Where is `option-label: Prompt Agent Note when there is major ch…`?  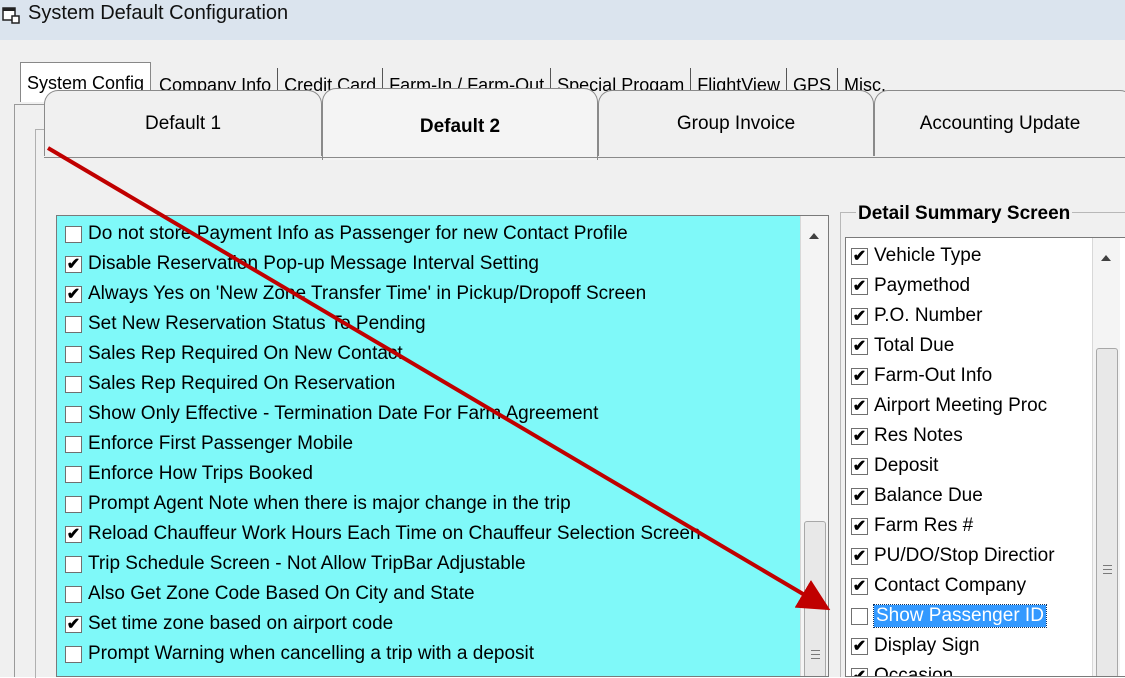
option-label: Prompt Agent Note when there is major ch… is located at coordinates (329, 503).